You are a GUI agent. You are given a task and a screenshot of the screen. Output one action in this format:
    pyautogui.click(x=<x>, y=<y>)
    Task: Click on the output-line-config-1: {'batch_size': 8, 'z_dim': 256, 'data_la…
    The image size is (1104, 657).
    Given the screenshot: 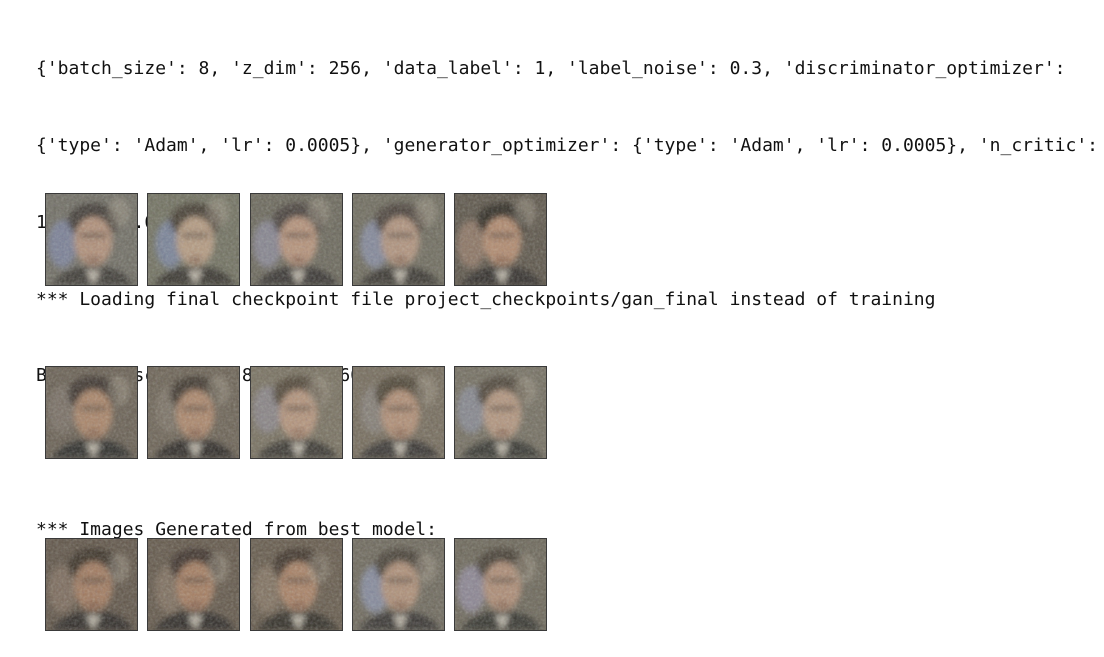 What is the action you would take?
    pyautogui.click(x=551, y=69)
    